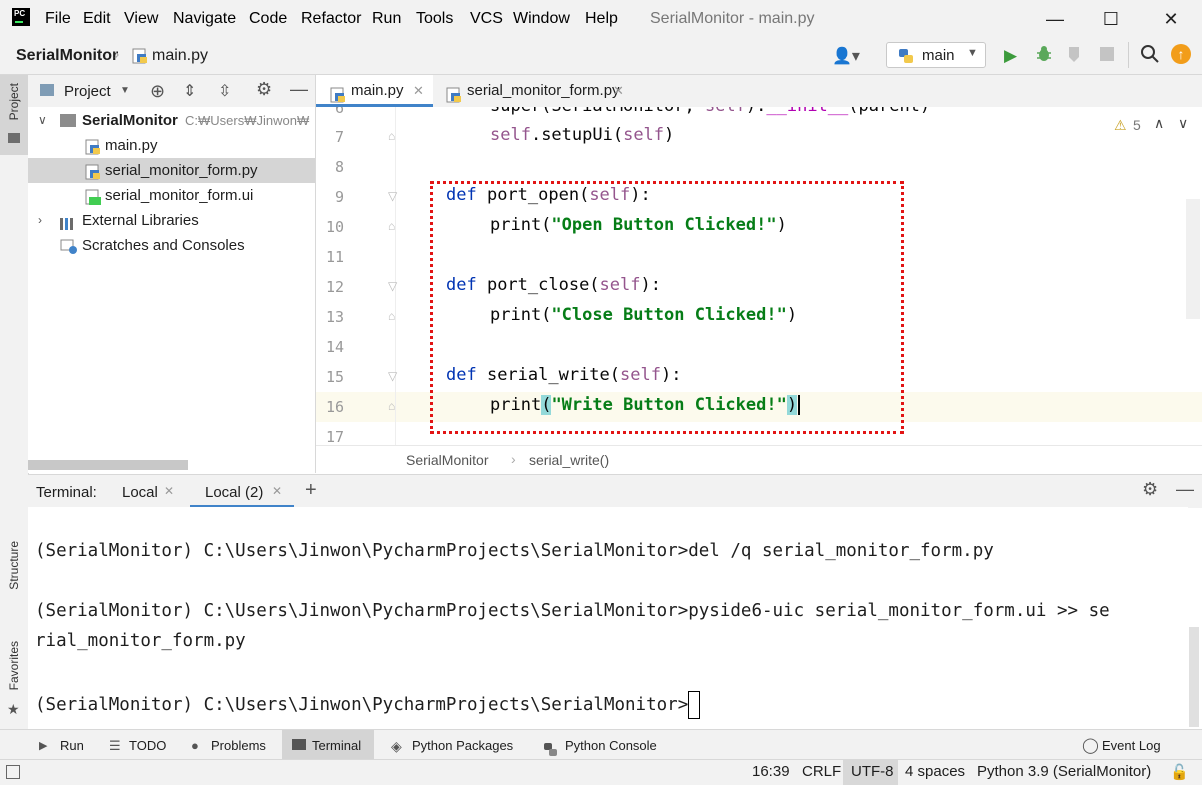  What do you see at coordinates (180, 56) in the screenshot?
I see `breadcrumb-file: main.py` at bounding box center [180, 56].